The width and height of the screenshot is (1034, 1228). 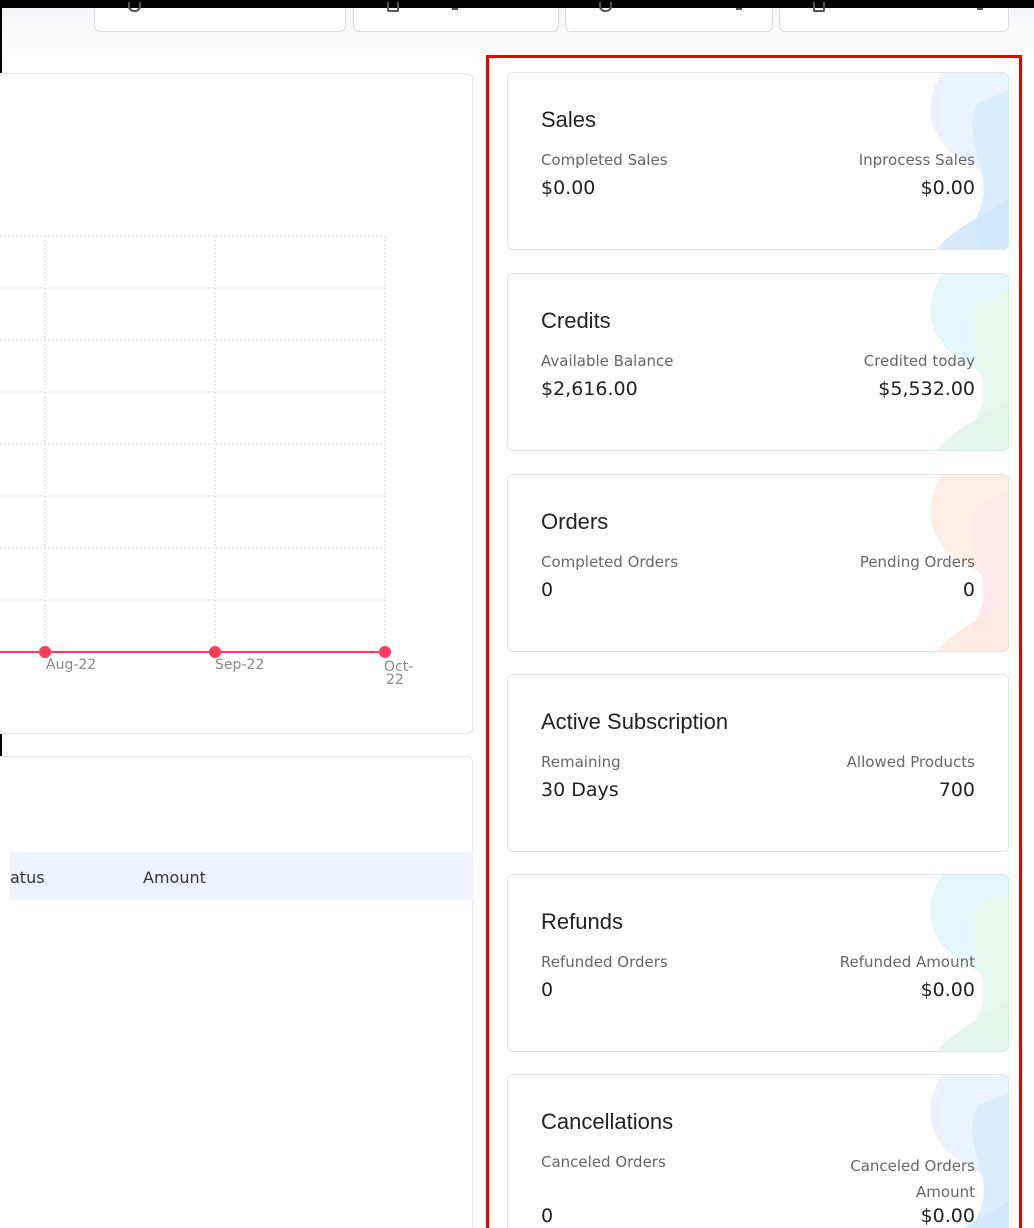 What do you see at coordinates (580, 790) in the screenshot?
I see `stat-left-value: 30 Days` at bounding box center [580, 790].